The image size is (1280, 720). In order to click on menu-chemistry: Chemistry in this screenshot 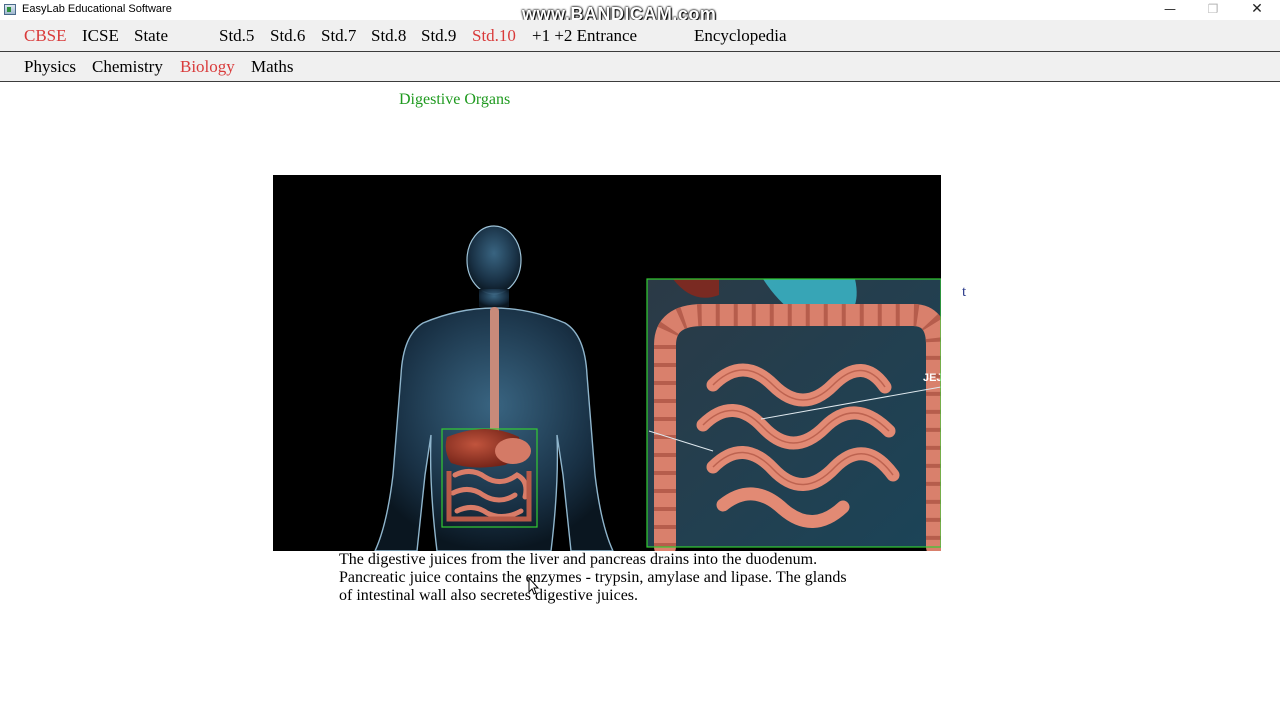, I will do `click(127, 67)`.